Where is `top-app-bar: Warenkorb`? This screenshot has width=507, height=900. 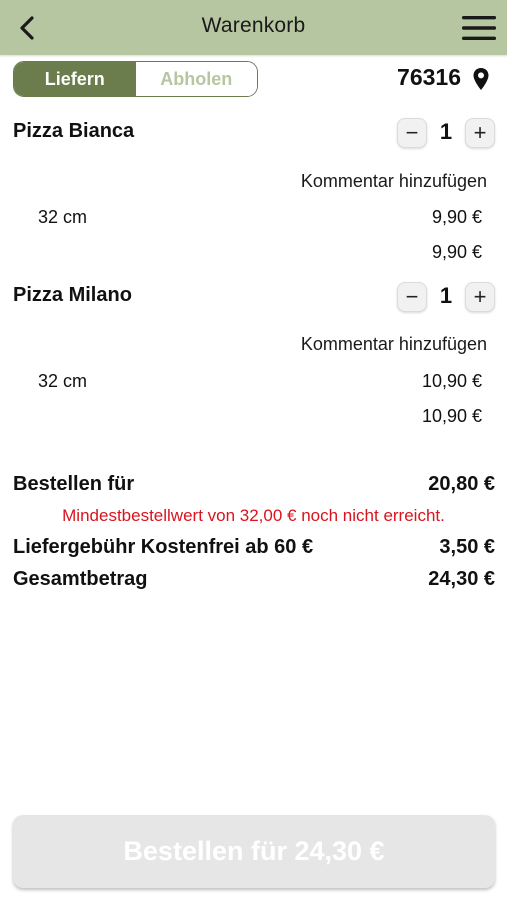
top-app-bar: Warenkorb is located at coordinates (253, 27).